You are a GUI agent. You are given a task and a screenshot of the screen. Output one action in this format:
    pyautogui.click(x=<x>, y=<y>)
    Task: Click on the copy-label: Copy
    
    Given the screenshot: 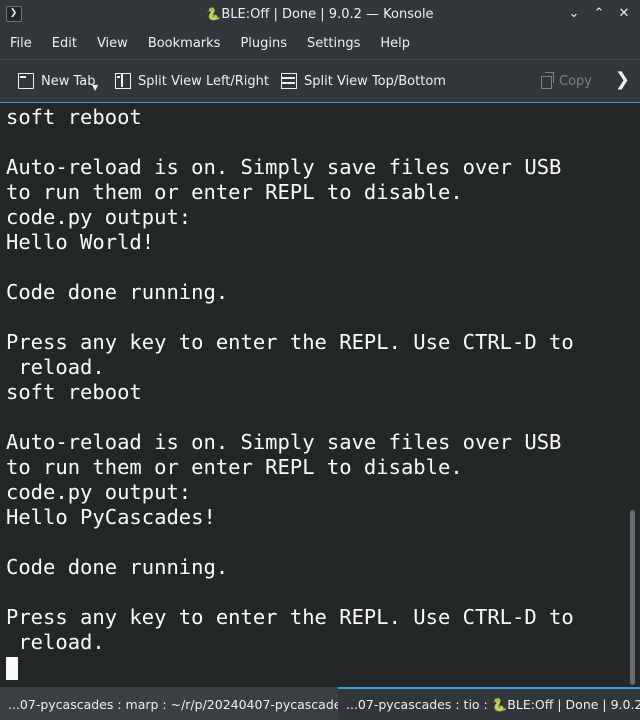 What is the action you would take?
    pyautogui.click(x=575, y=81)
    